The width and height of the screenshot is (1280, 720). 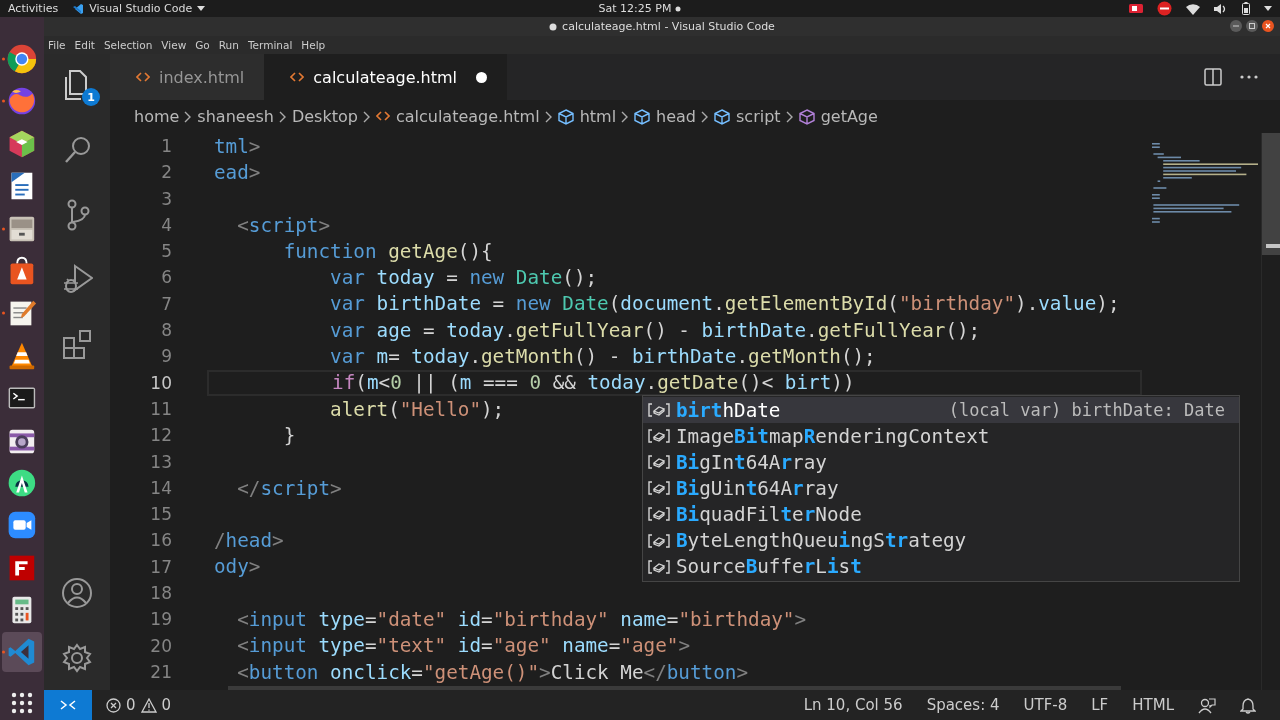 What do you see at coordinates (464, 278) in the screenshot?
I see `code-line: var today = new Date();` at bounding box center [464, 278].